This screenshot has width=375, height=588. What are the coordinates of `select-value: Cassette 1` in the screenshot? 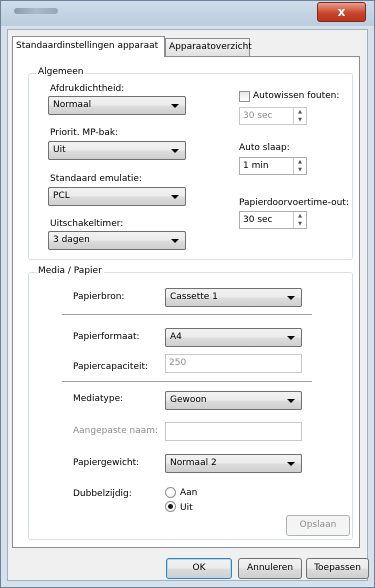 It's located at (194, 297).